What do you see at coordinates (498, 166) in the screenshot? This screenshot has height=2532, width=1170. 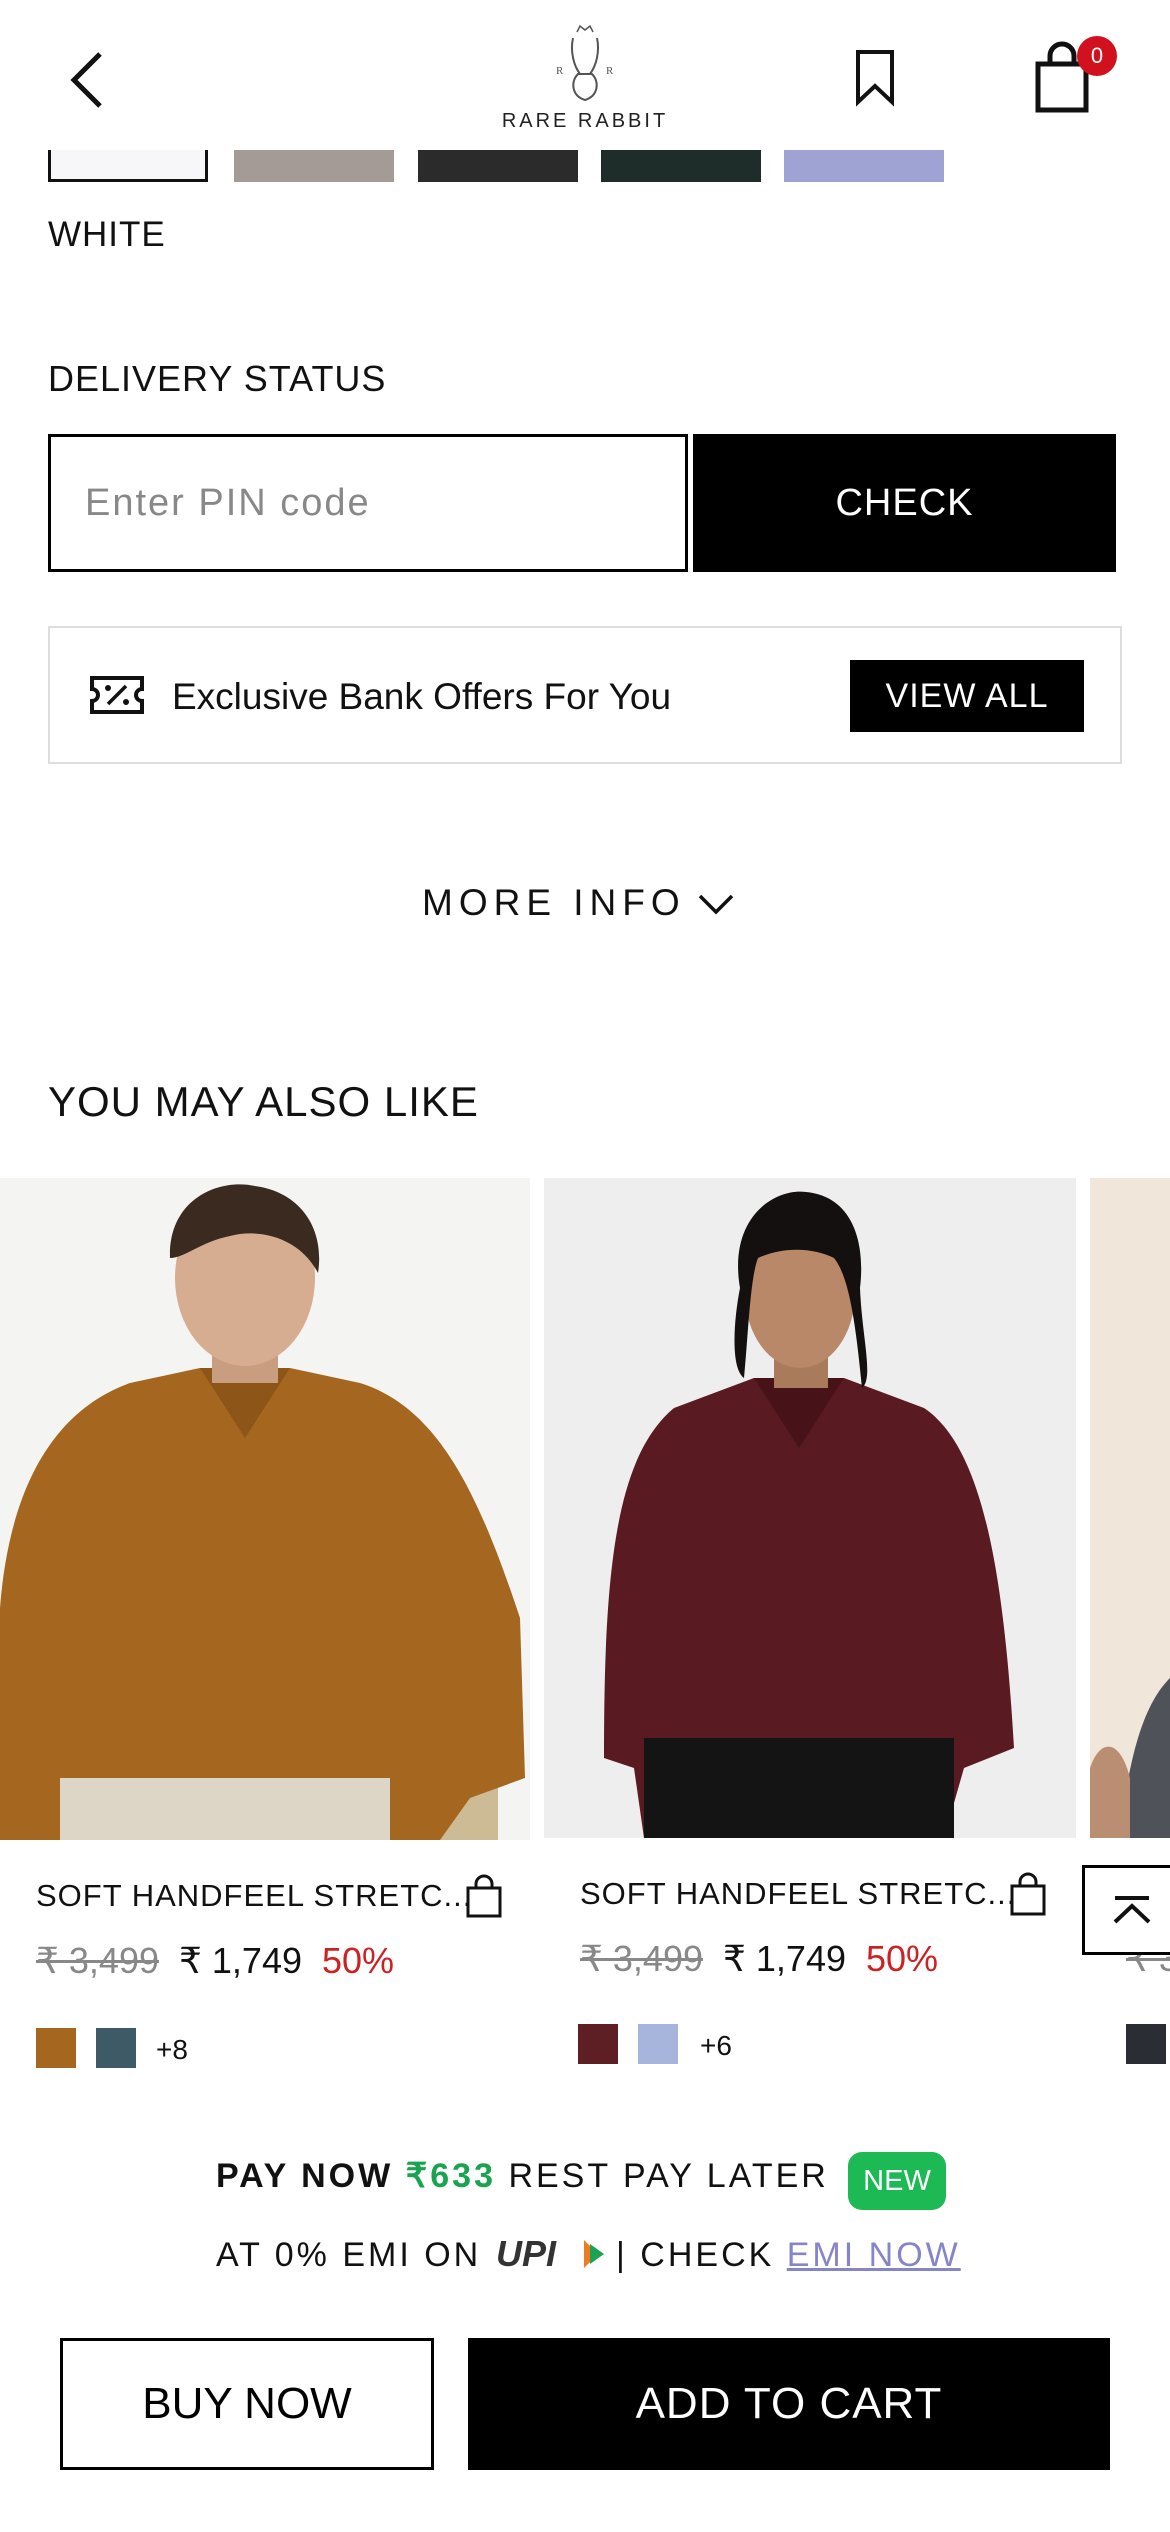 I see `color-swatch-black` at bounding box center [498, 166].